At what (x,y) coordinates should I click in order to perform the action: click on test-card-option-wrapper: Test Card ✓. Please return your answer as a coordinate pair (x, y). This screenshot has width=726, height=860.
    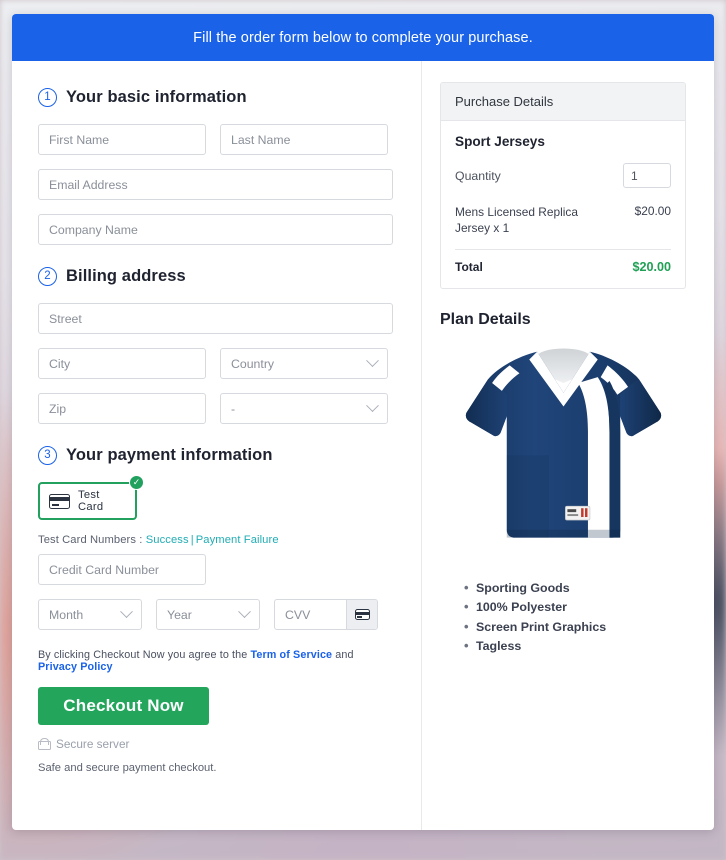
    Looking at the image, I should click on (91, 497).